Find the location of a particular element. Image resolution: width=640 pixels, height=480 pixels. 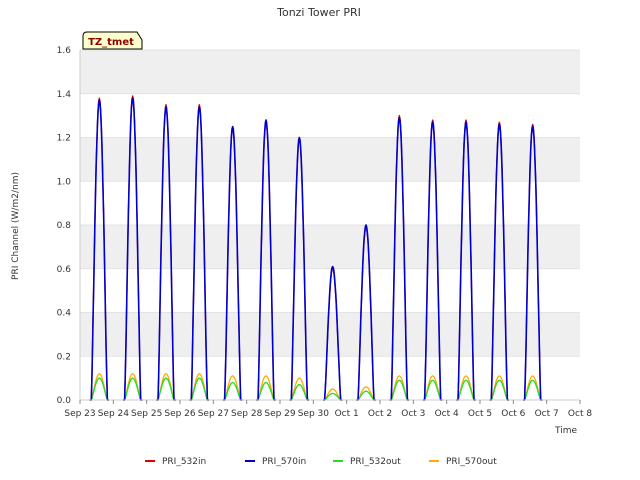

y-tick-label: 0.8 is located at coordinates (64, 226).